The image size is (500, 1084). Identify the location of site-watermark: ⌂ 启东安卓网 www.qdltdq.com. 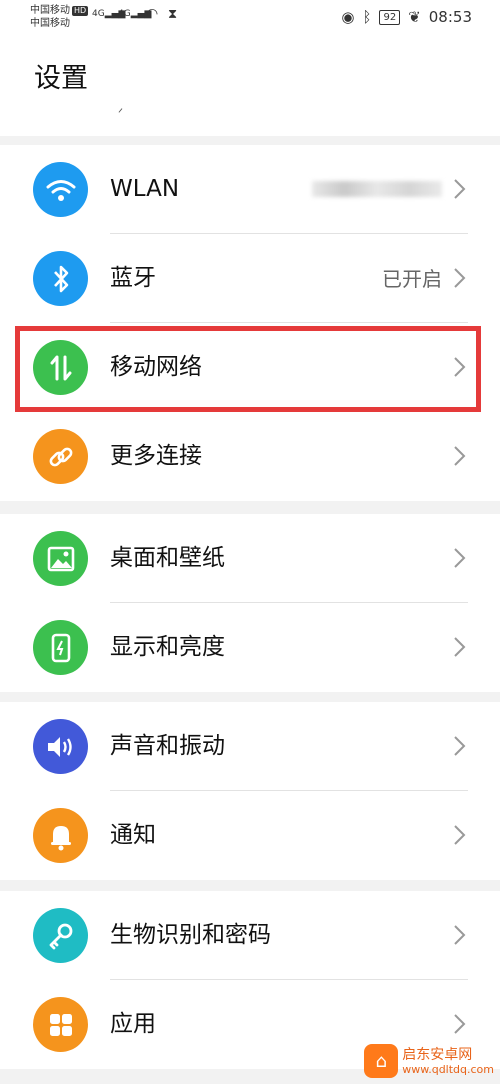
(429, 1061).